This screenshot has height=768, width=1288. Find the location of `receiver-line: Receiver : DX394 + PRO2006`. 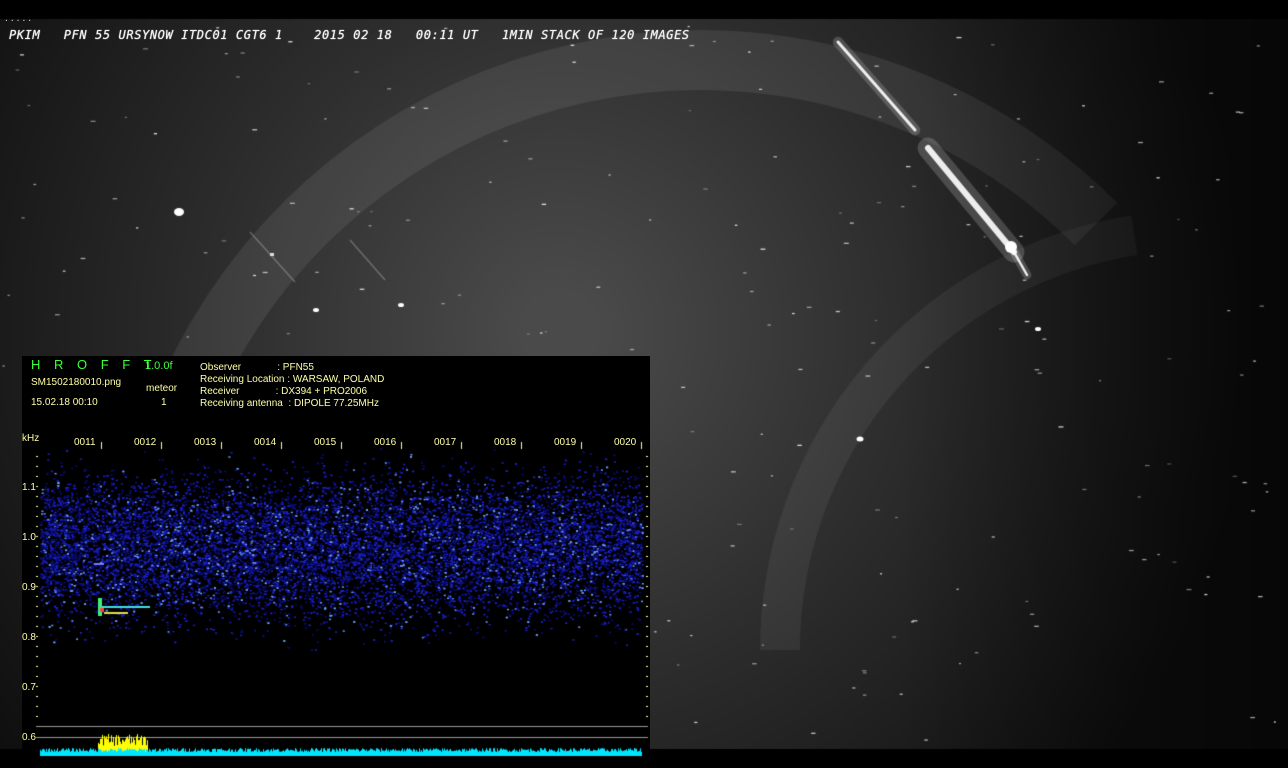

receiver-line: Receiver : DX394 + PRO2006 is located at coordinates (284, 391).